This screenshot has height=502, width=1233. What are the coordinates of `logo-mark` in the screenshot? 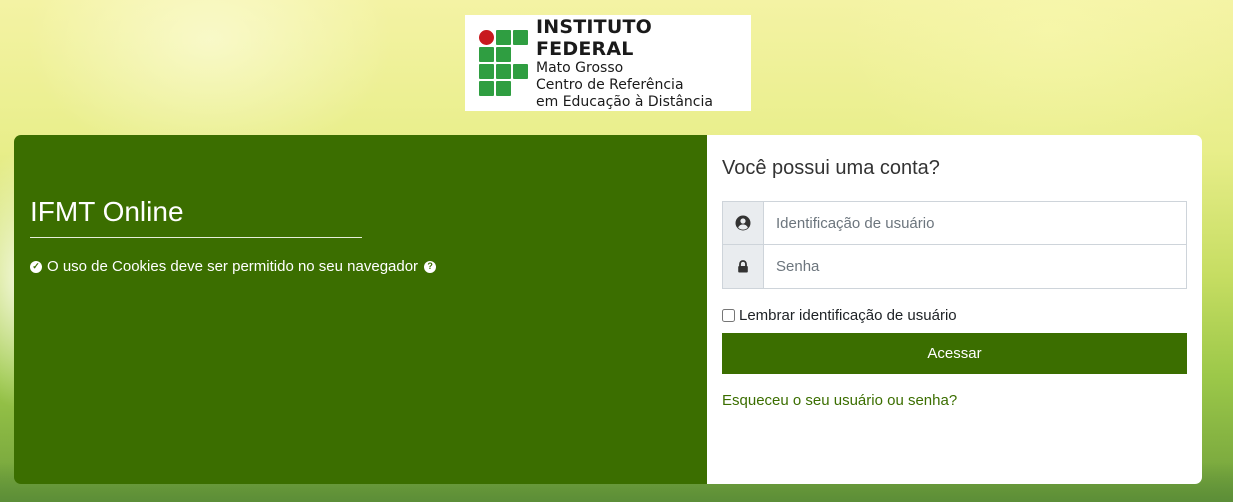 It's located at (503, 63).